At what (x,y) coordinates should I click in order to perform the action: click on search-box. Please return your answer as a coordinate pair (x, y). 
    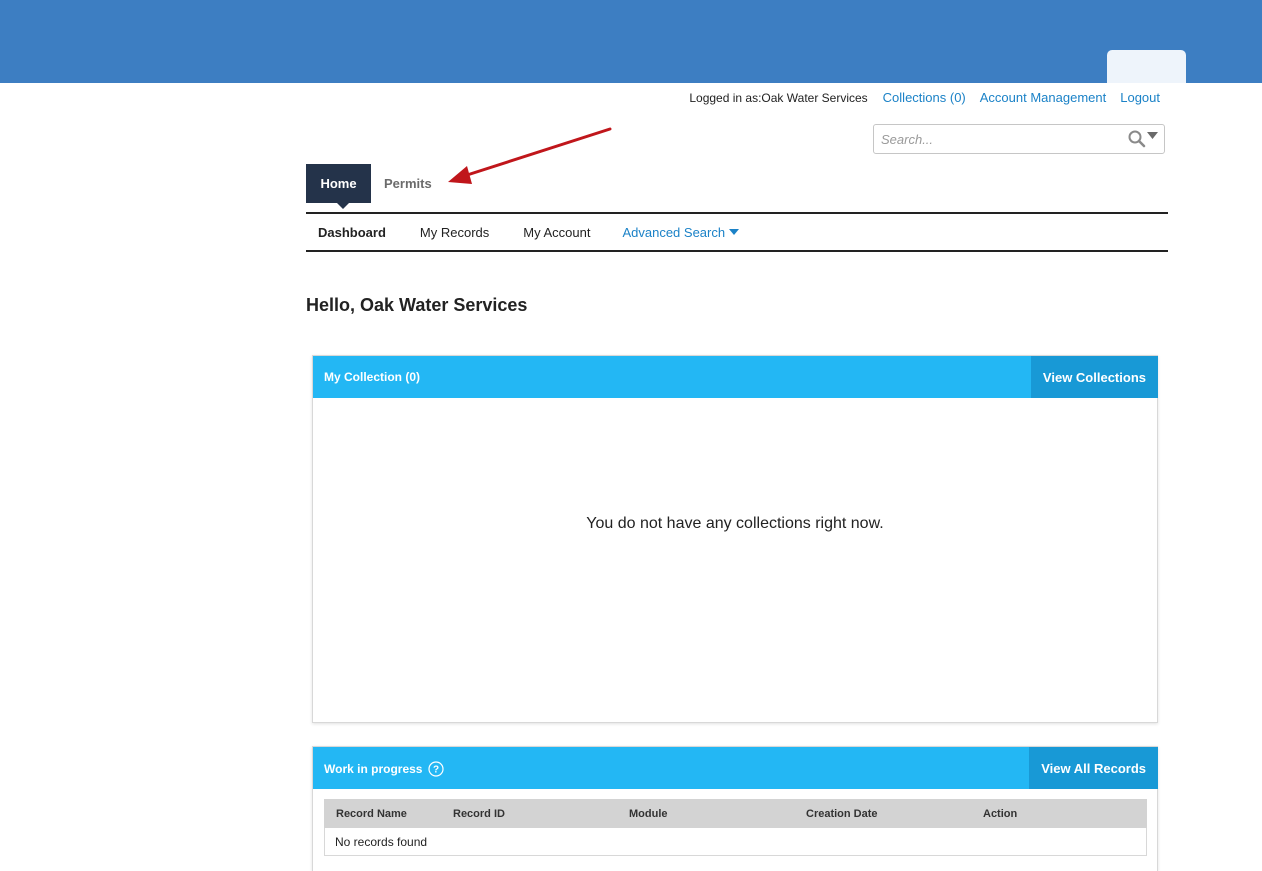
    Looking at the image, I should click on (1019, 139).